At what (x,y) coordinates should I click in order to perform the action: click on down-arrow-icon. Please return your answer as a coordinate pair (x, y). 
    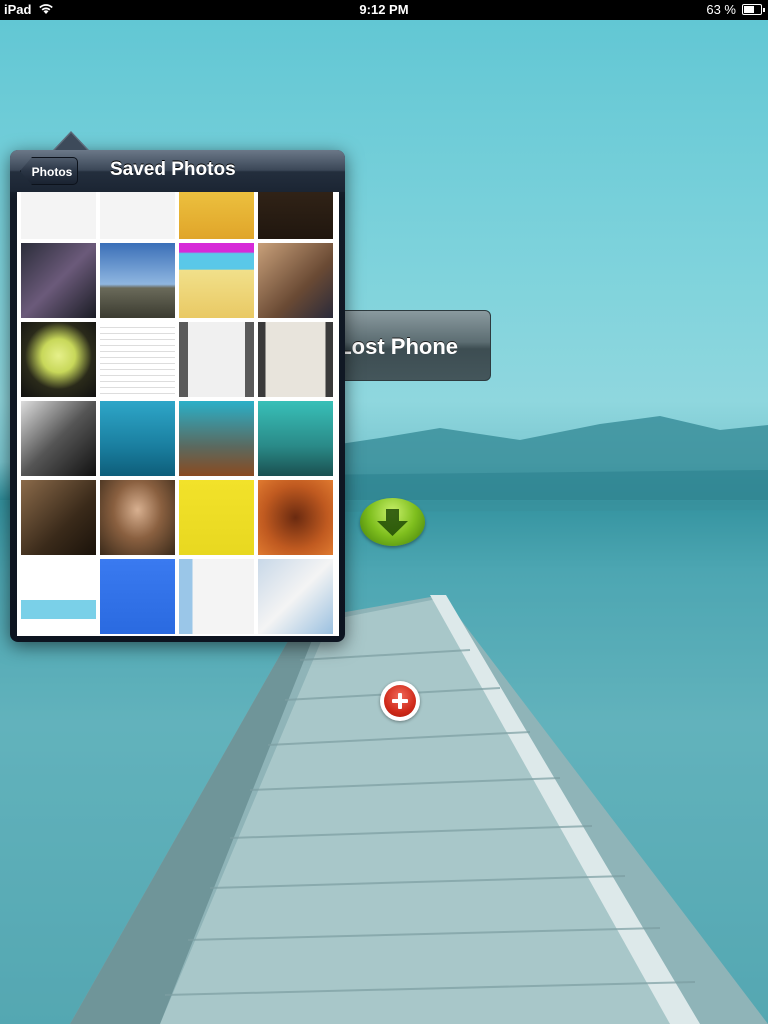
    Looking at the image, I should click on (392, 522).